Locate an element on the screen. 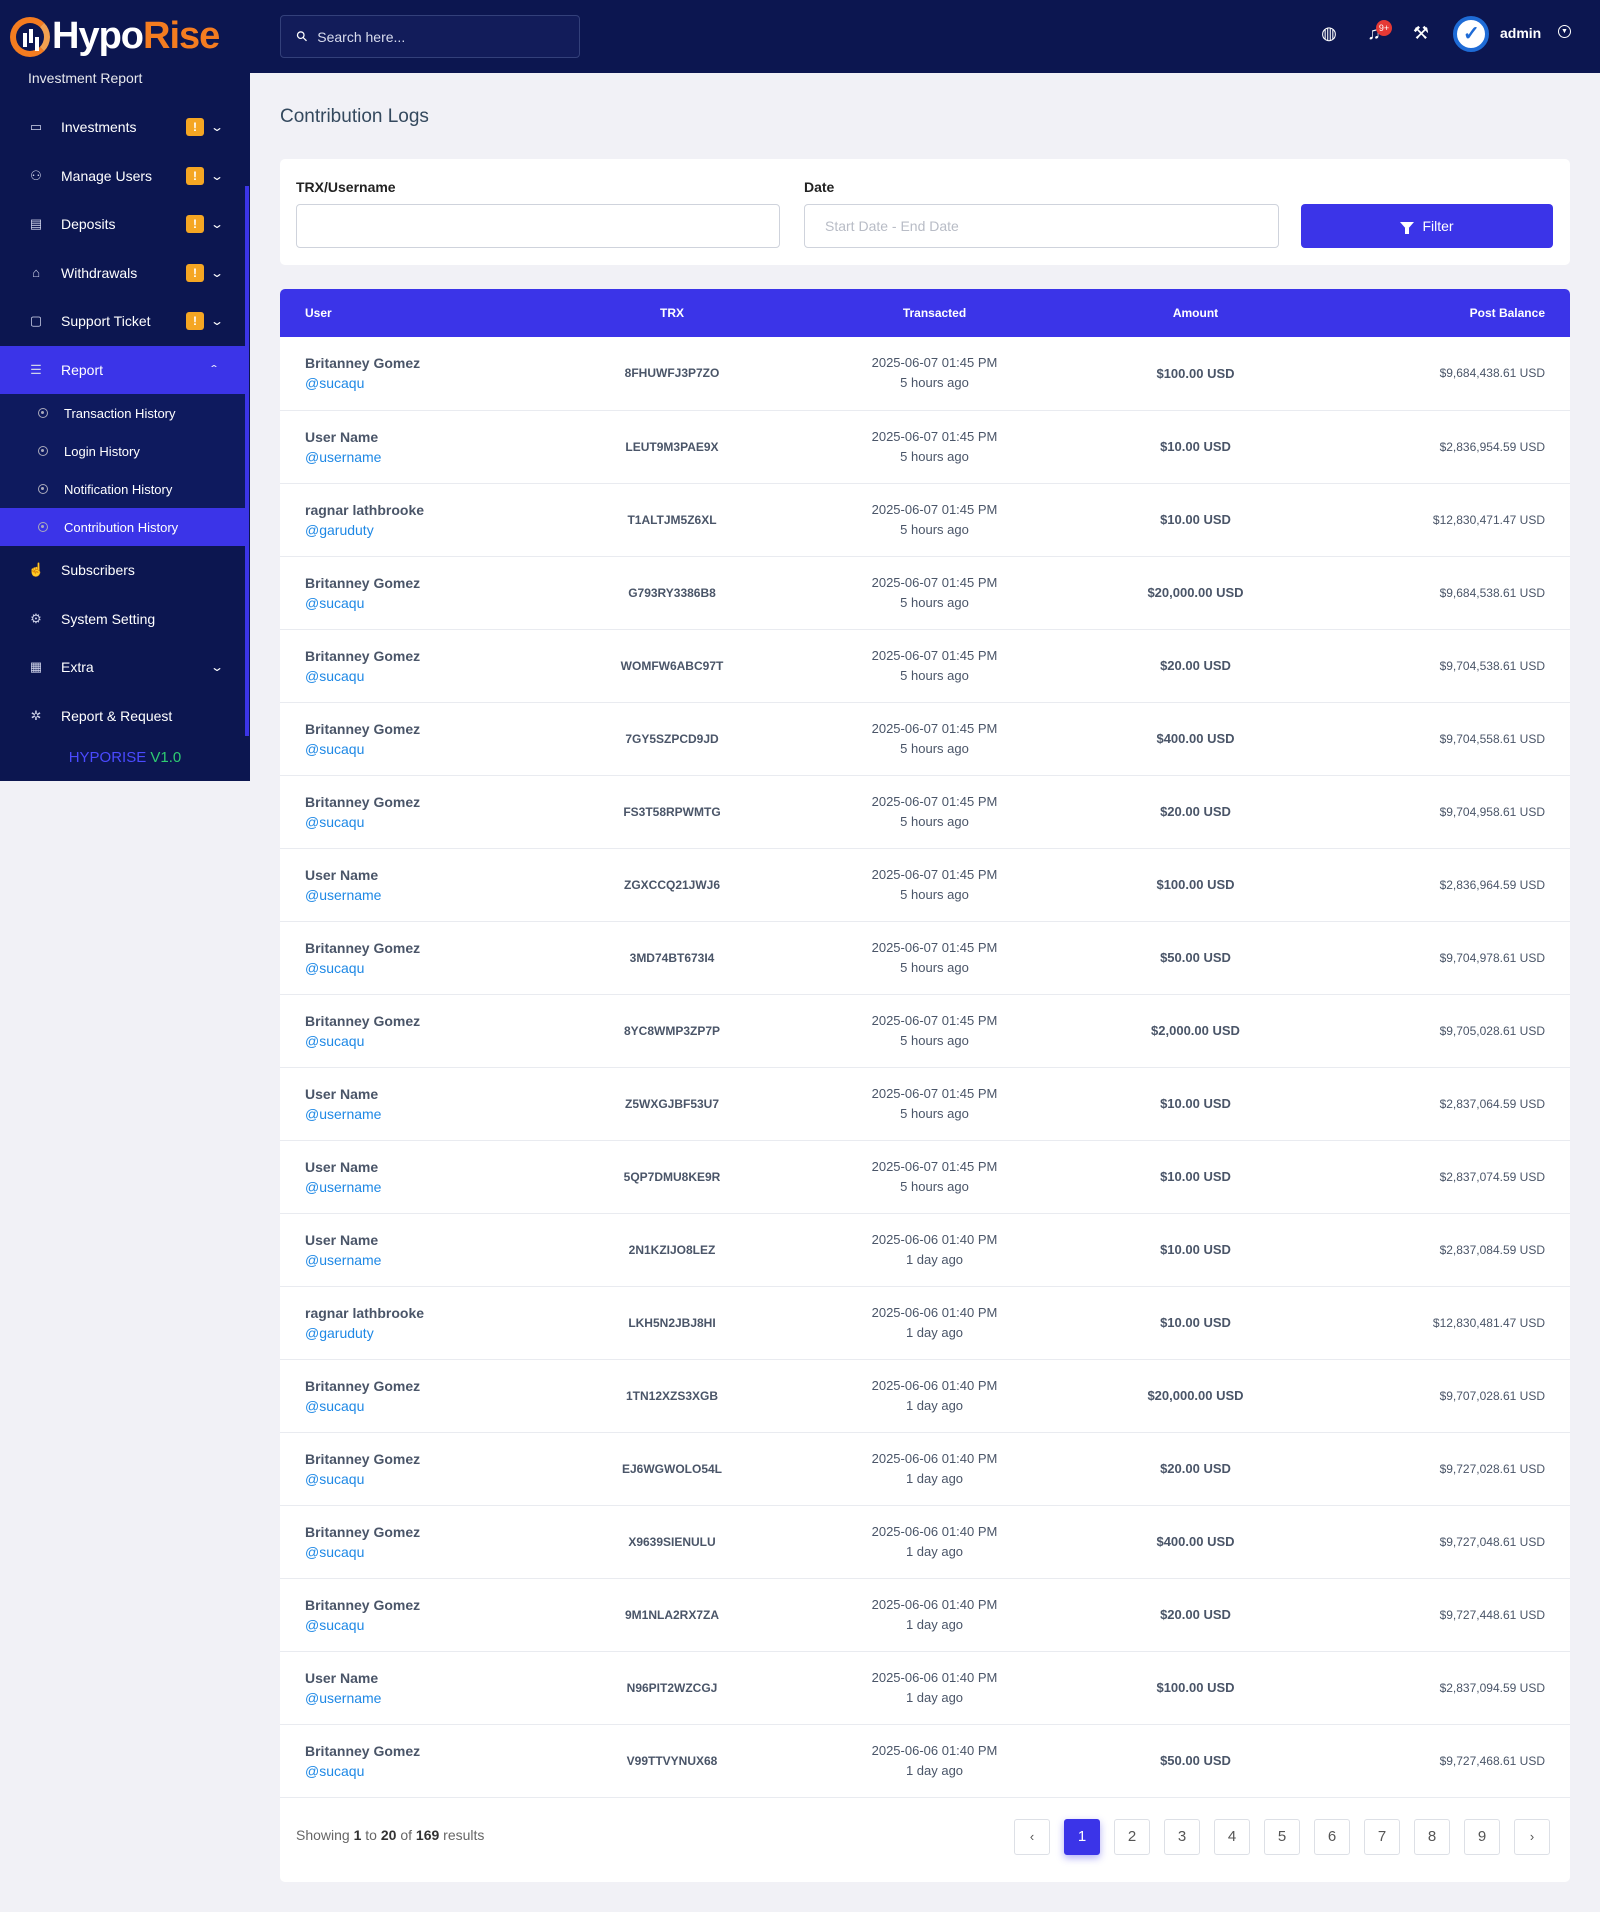  sidebar-item-investments: ▭ Investments ! ⌄ is located at coordinates (122, 127).